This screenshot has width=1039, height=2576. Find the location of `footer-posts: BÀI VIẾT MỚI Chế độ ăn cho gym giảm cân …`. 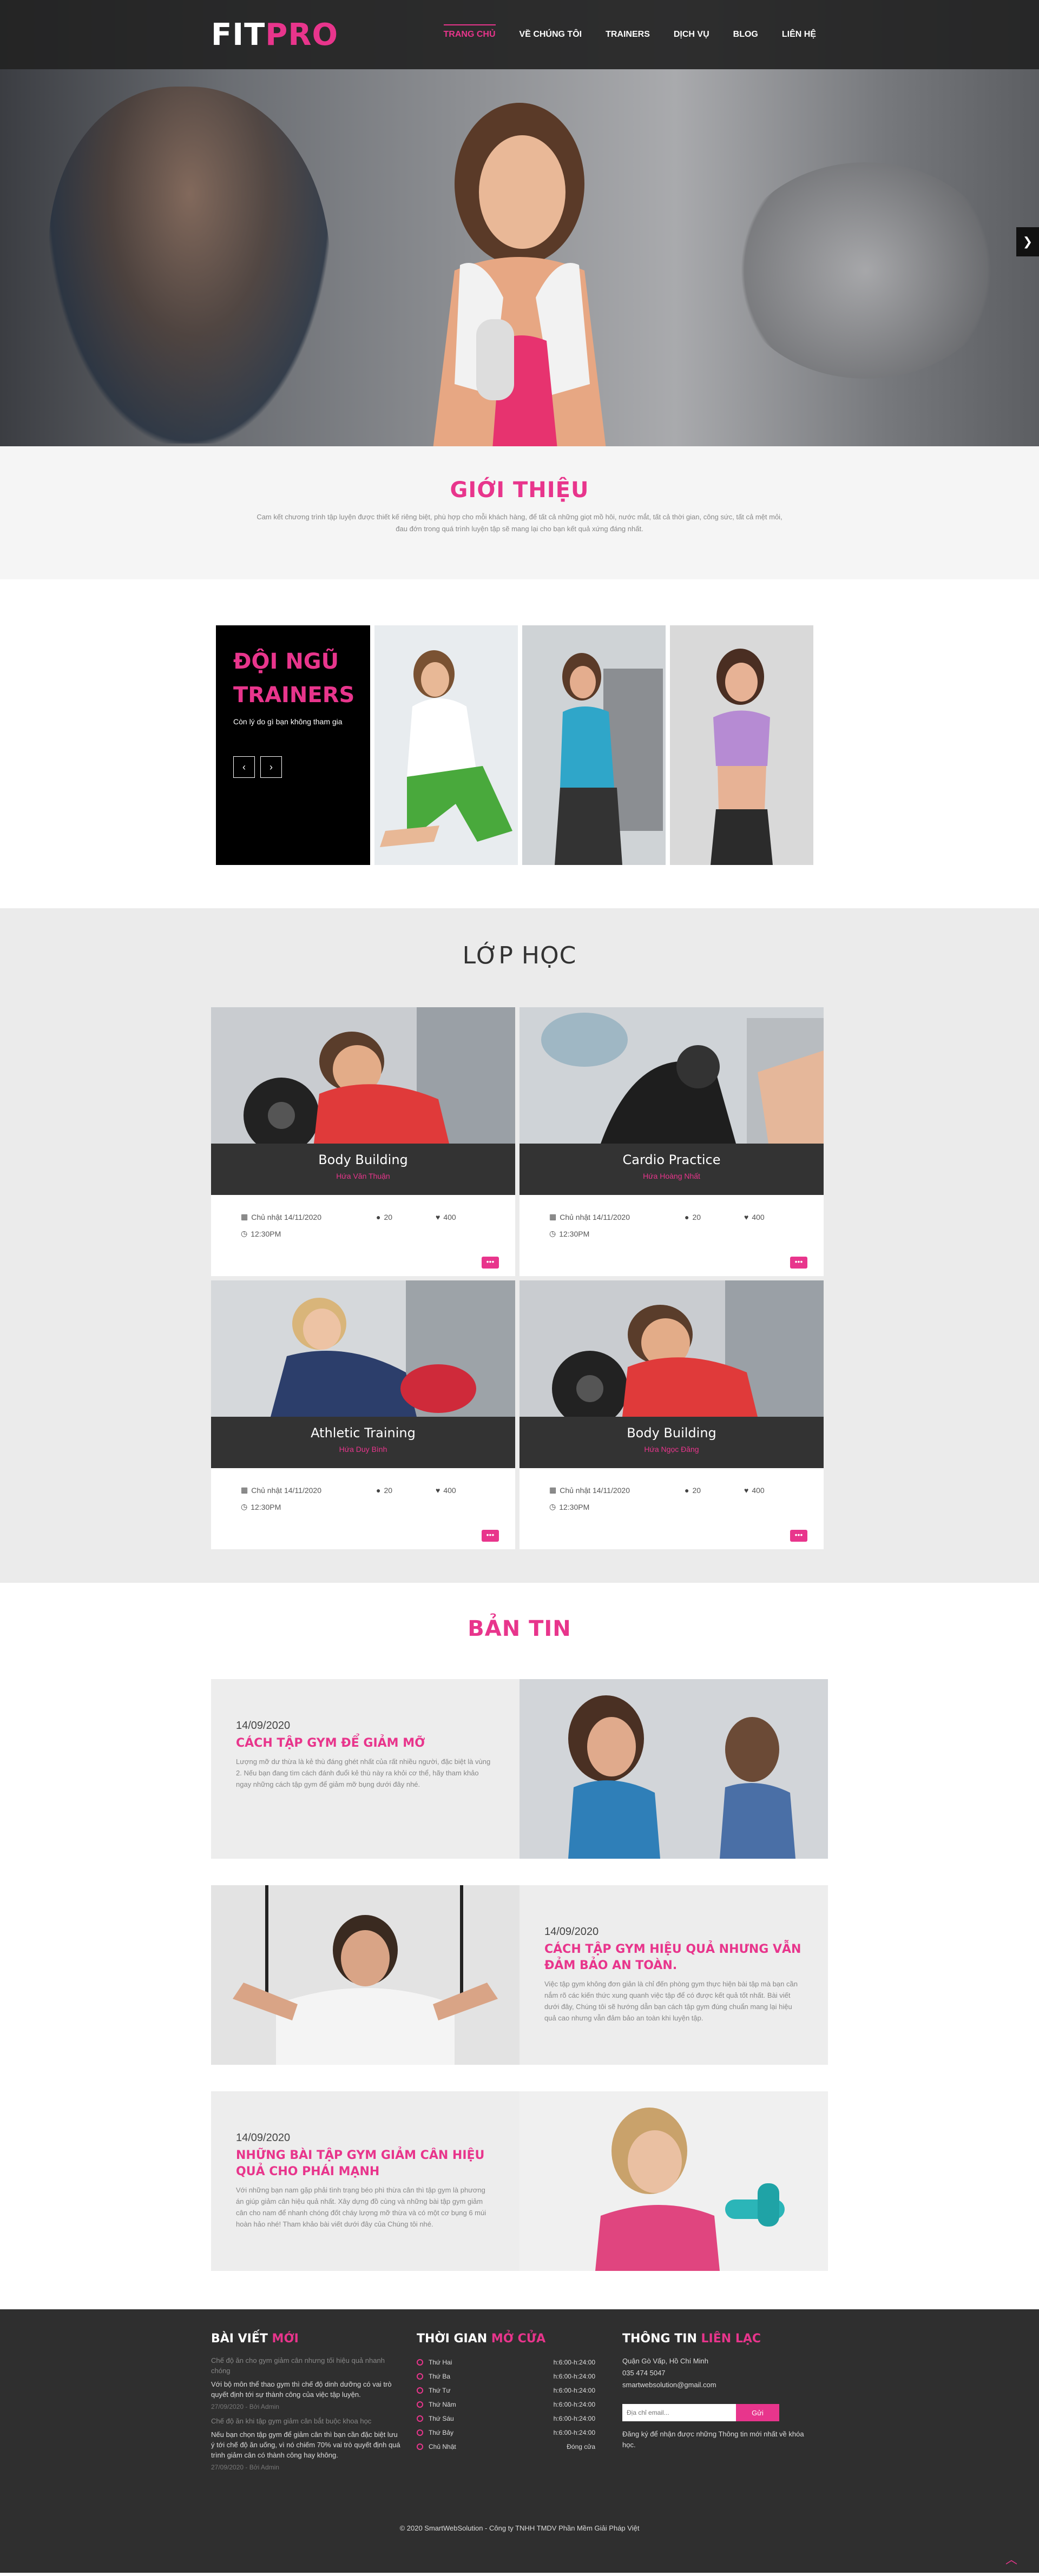

footer-posts: BÀI VIẾT MỚI Chế độ ăn cho gym giảm cân … is located at coordinates (314, 2404).